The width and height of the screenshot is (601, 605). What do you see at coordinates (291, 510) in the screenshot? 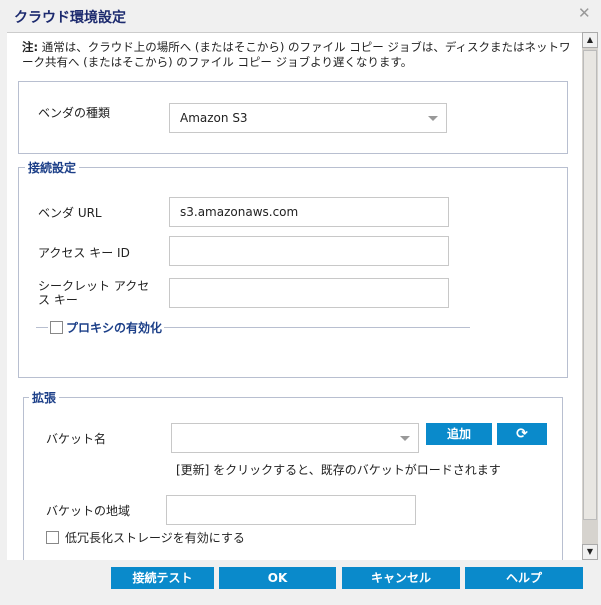
I see `region-input` at bounding box center [291, 510].